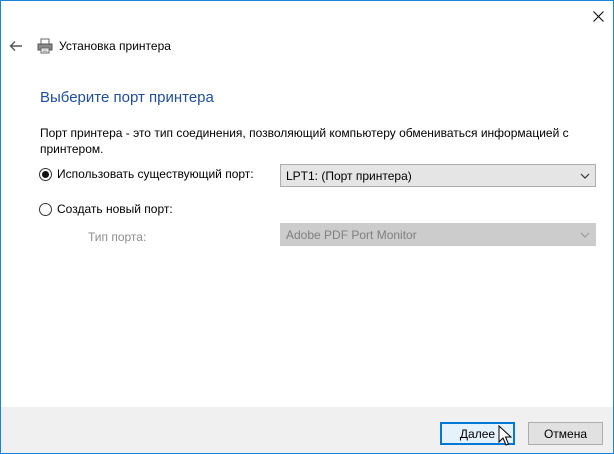 The image size is (614, 454). I want to click on wizard-header: Установка принтера, so click(307, 46).